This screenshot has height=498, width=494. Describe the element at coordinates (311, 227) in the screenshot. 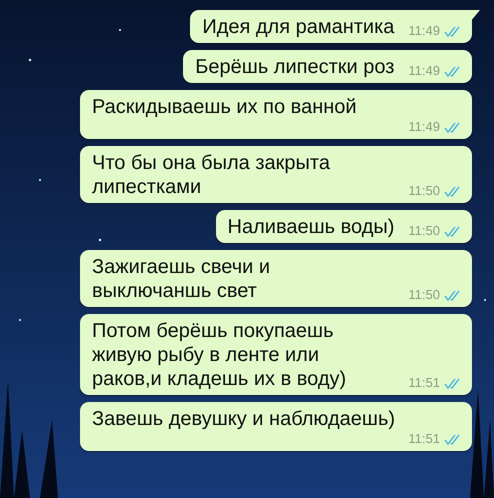

I see `message-text: Наливаешь воды)` at that location.